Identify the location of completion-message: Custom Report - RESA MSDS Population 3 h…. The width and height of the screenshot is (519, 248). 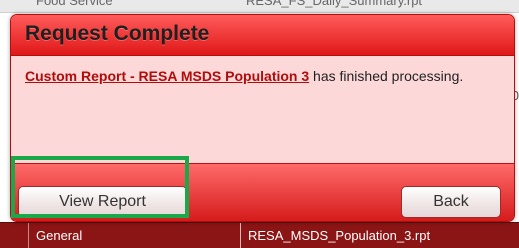
(255, 76).